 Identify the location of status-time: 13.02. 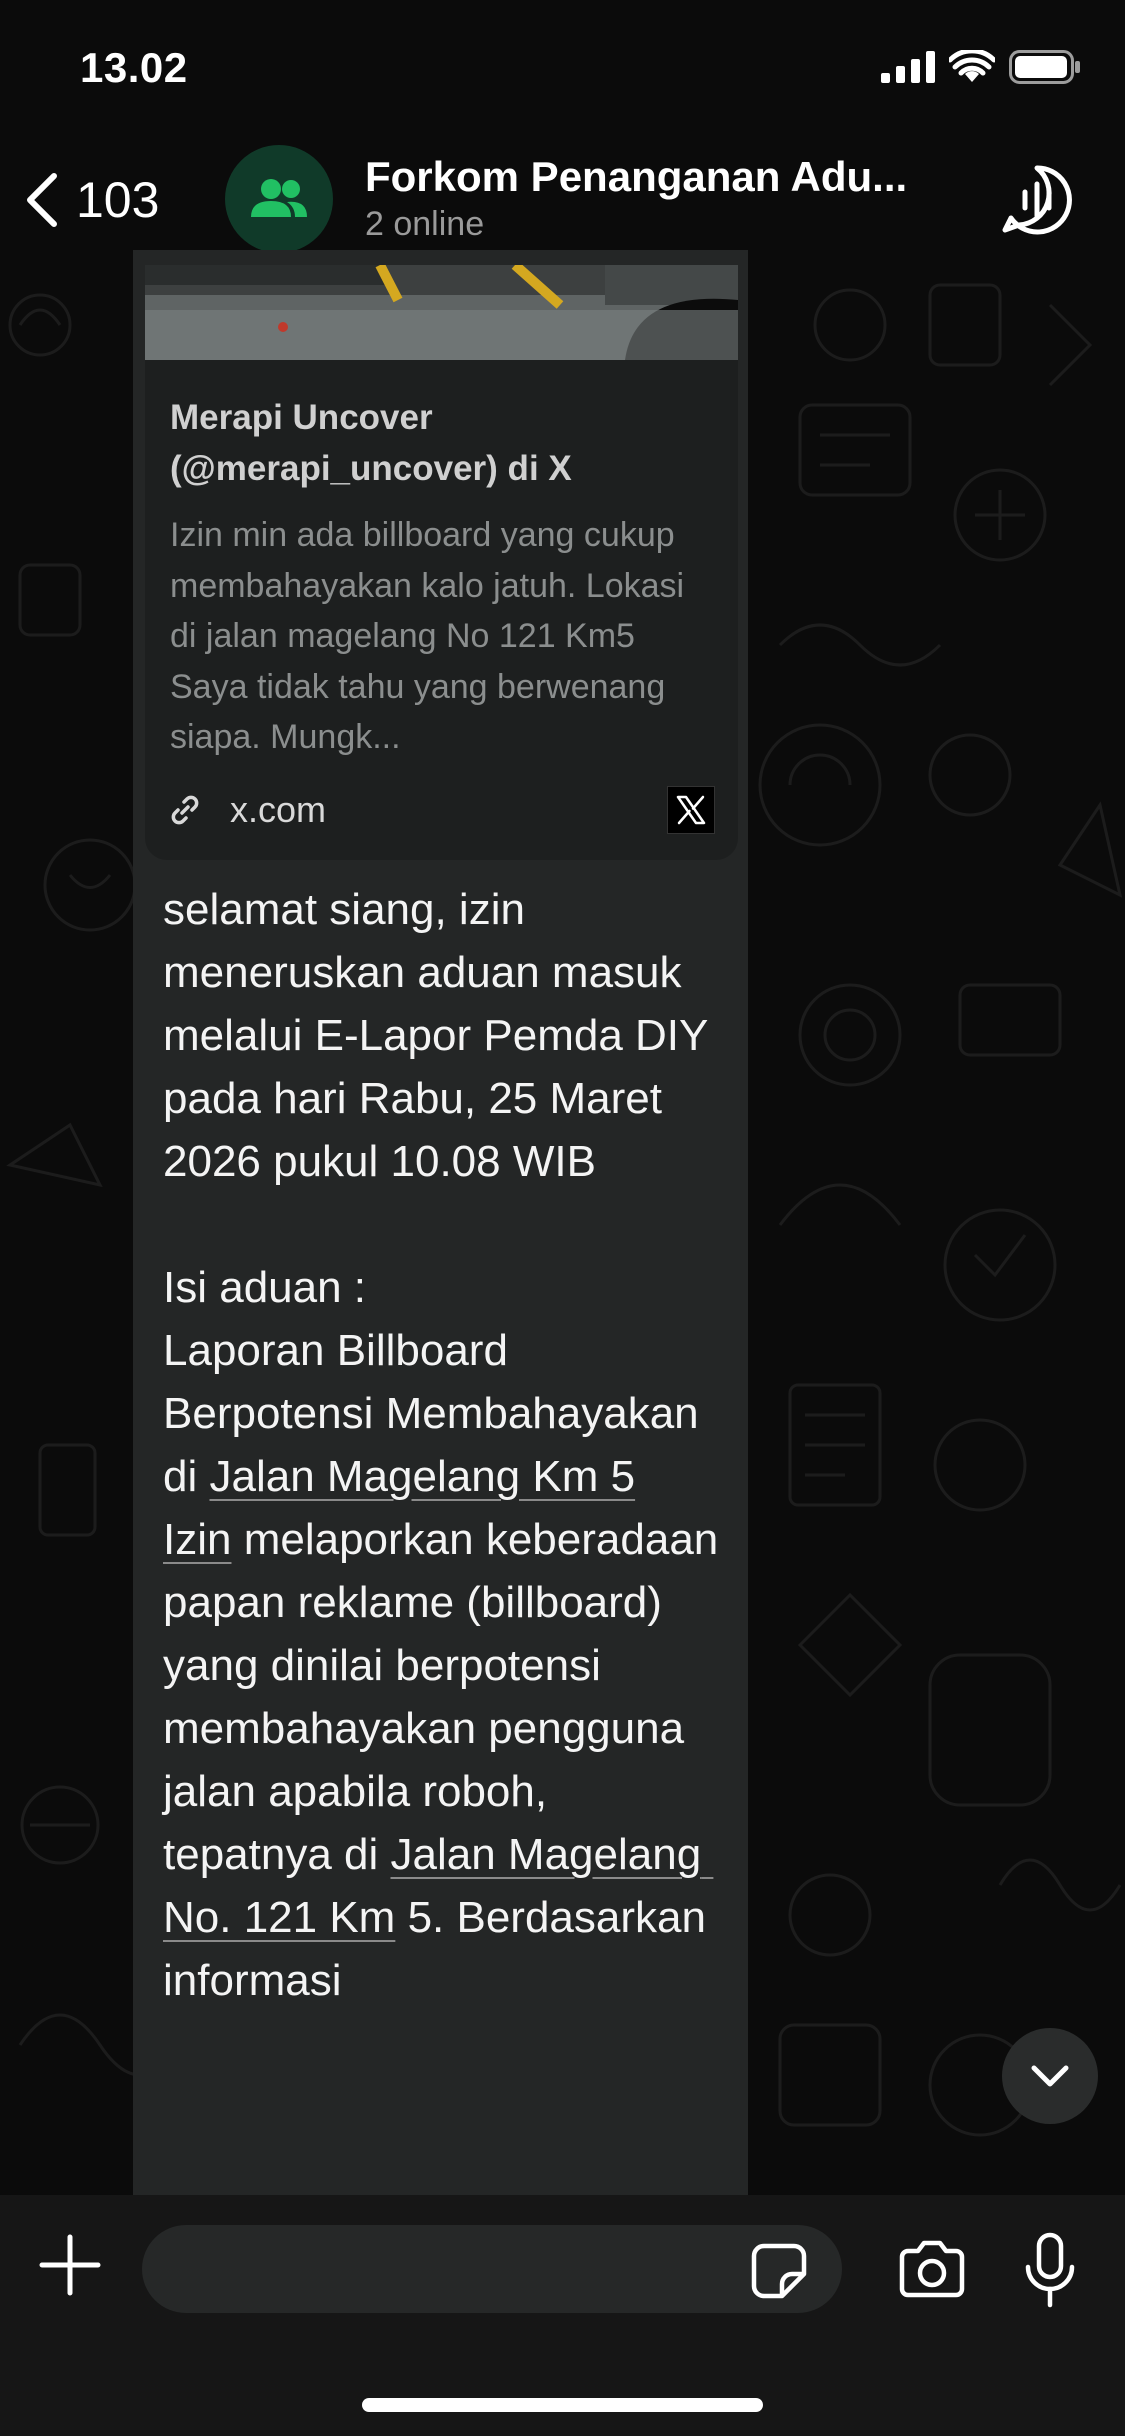
(134, 67).